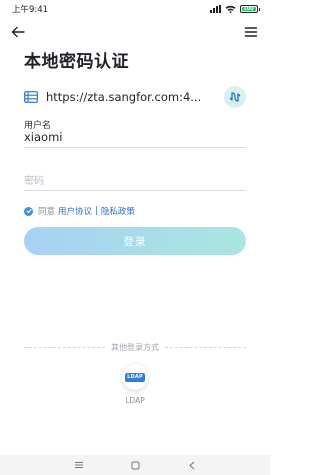  I want to click on username-underline, so click(135, 147).